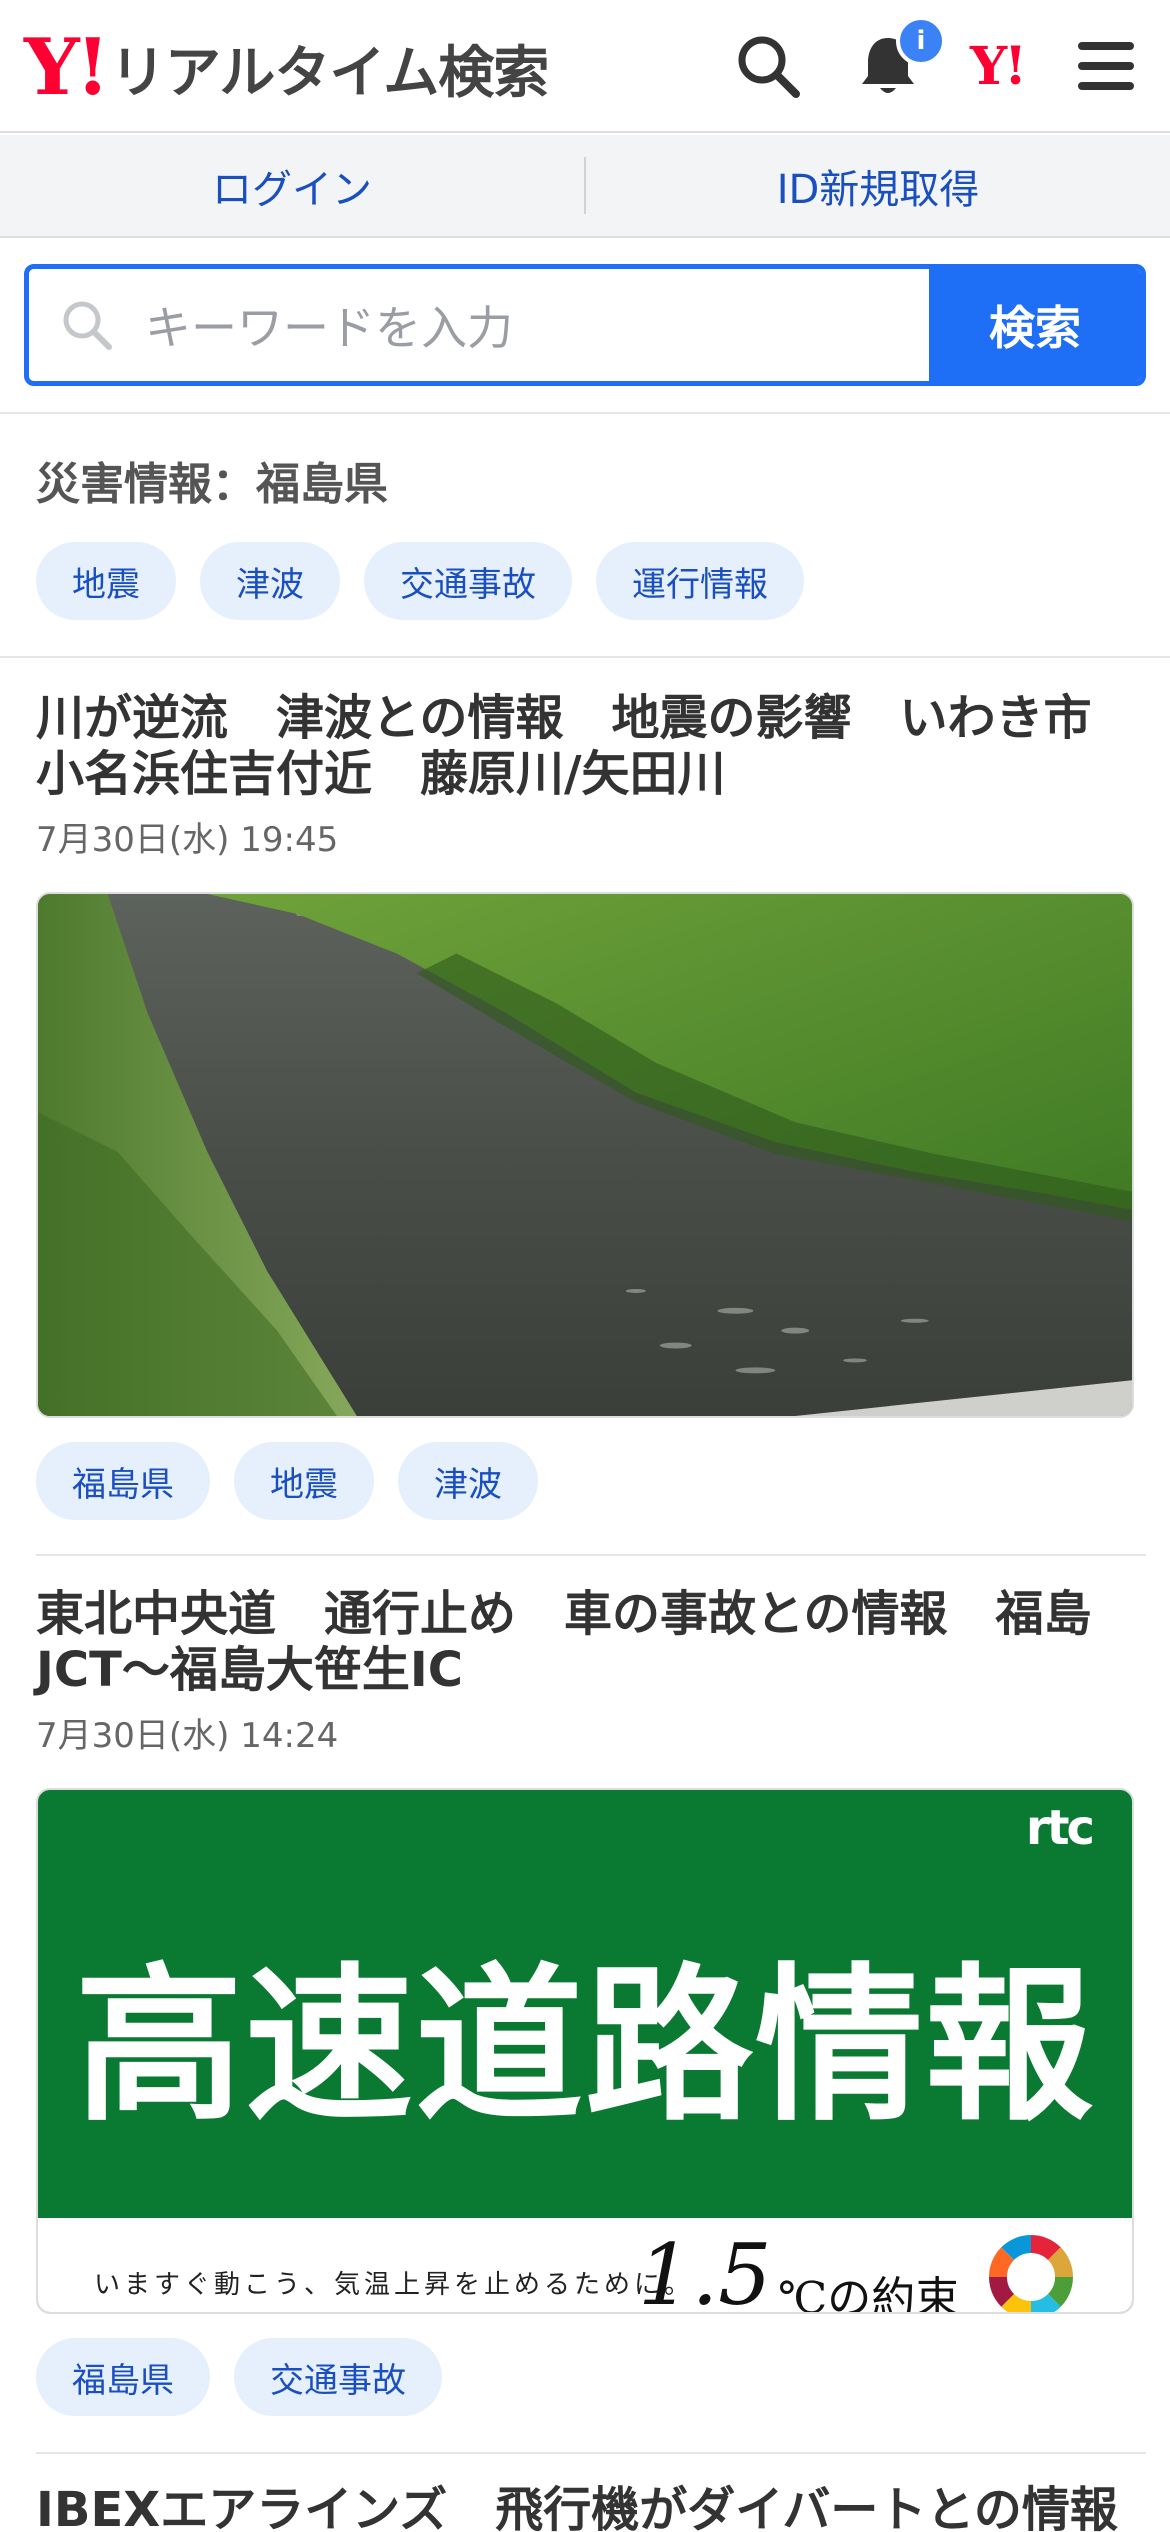 This screenshot has width=1170, height=2532. What do you see at coordinates (1031, 2273) in the screenshot?
I see `sdg-wheel-icon` at bounding box center [1031, 2273].